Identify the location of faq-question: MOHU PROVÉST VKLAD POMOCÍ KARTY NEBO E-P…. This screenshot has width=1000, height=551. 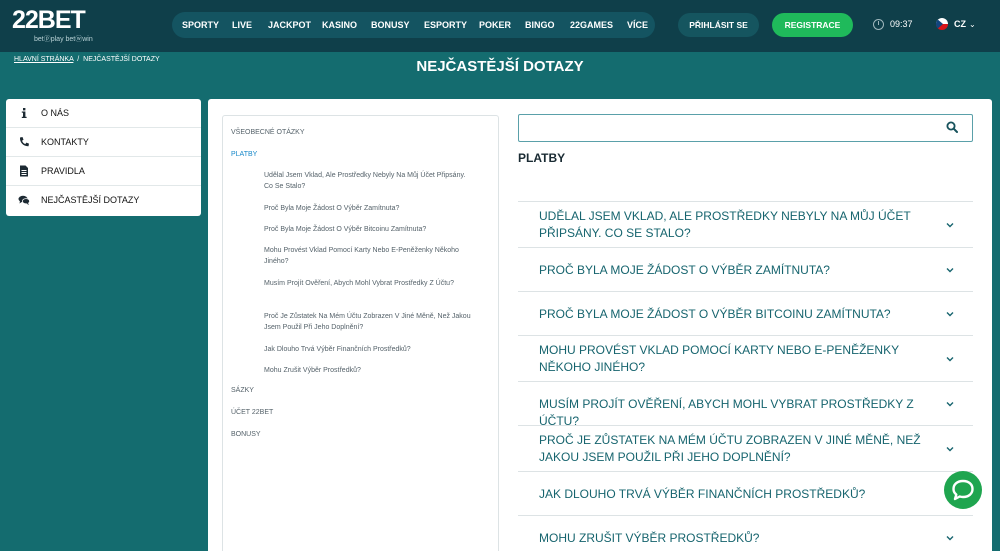
(719, 358).